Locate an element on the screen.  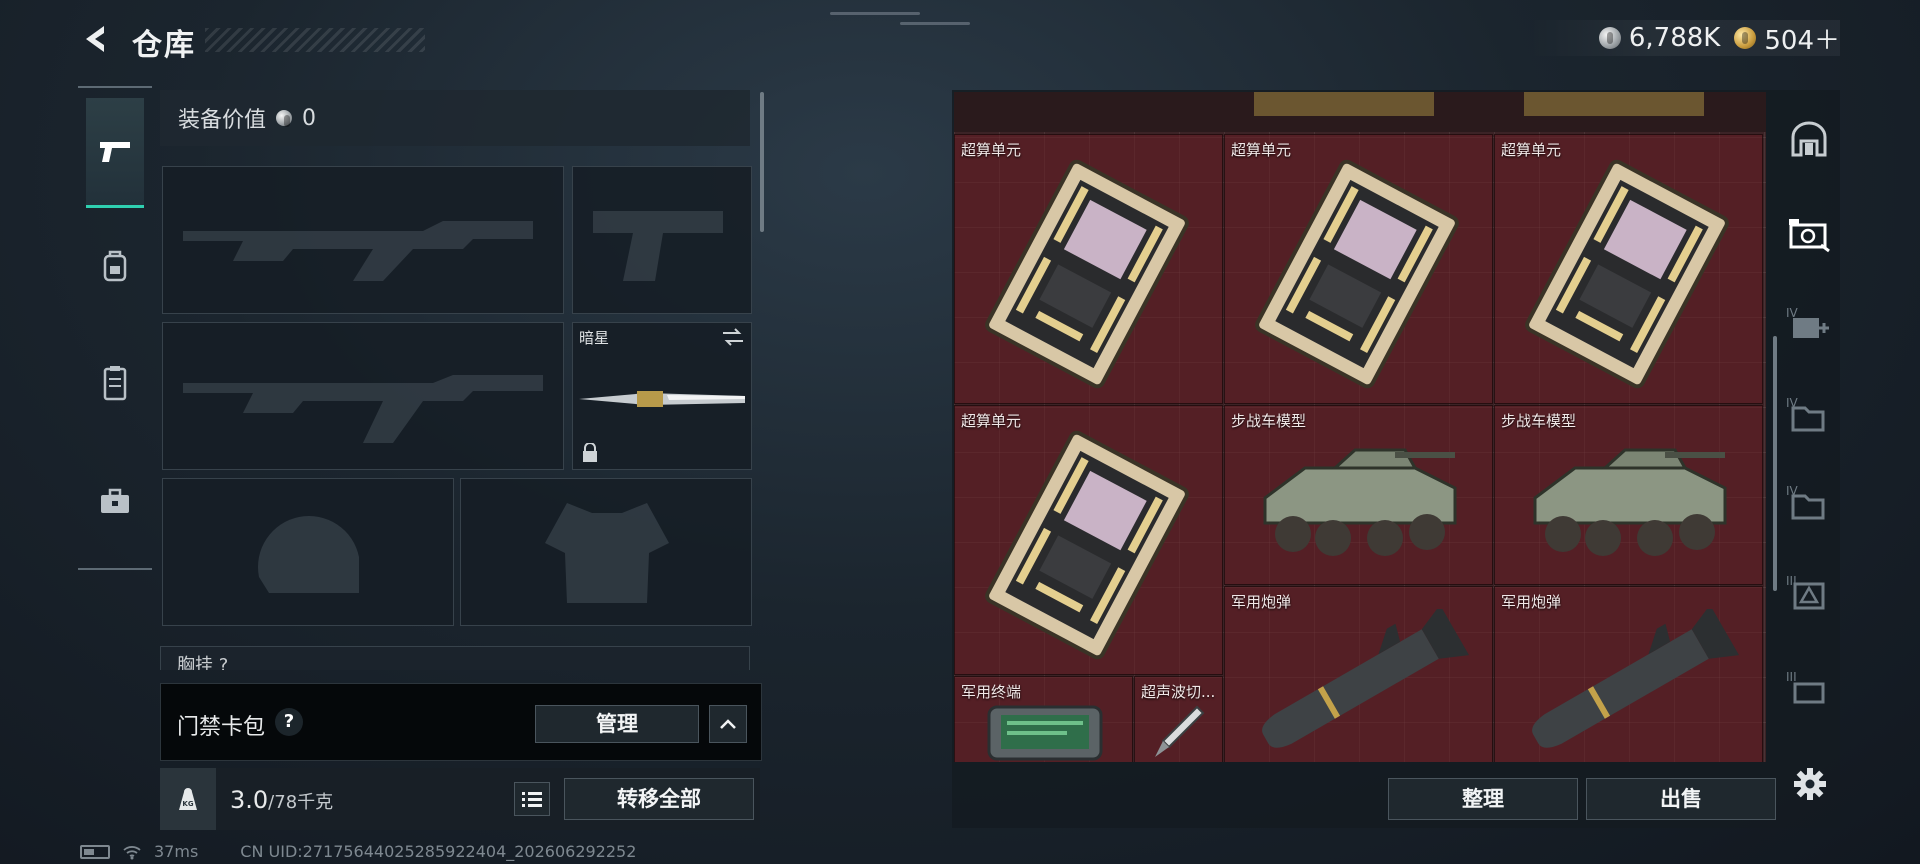
settings-button is located at coordinates (1810, 784).